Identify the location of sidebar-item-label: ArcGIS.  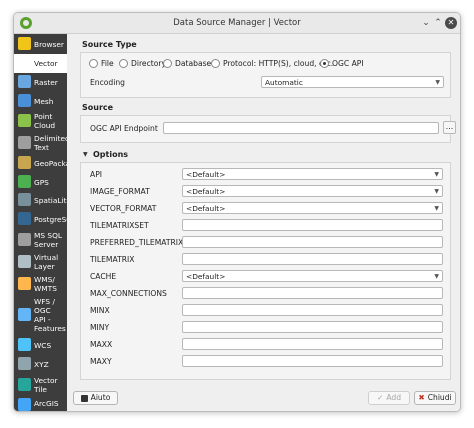
(46, 403).